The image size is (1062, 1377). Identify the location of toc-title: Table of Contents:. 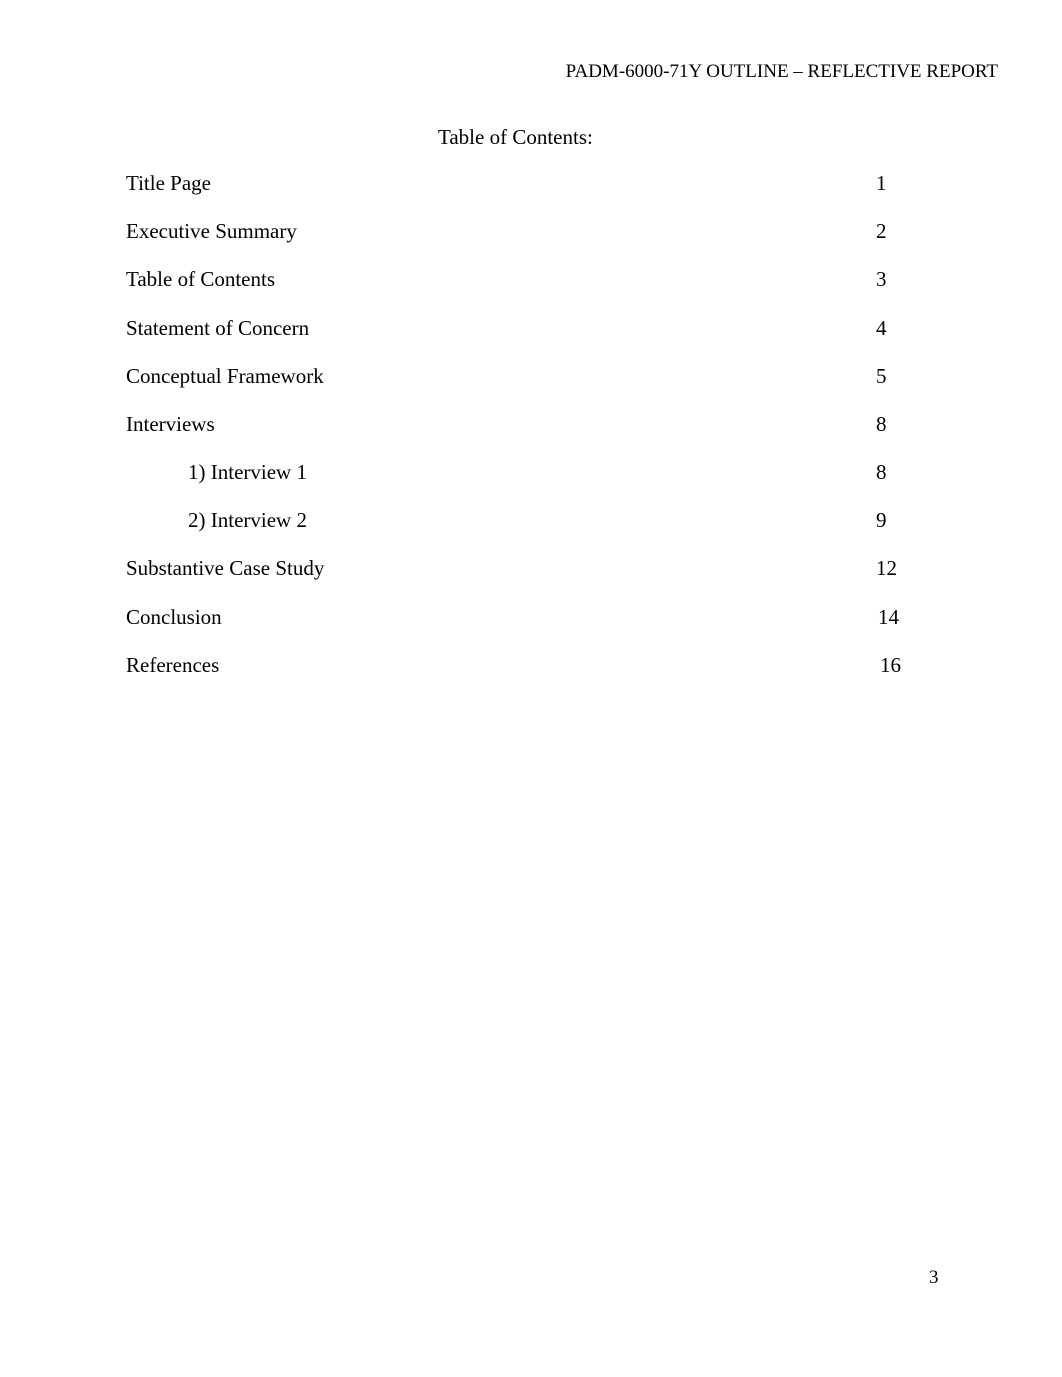
(515, 137).